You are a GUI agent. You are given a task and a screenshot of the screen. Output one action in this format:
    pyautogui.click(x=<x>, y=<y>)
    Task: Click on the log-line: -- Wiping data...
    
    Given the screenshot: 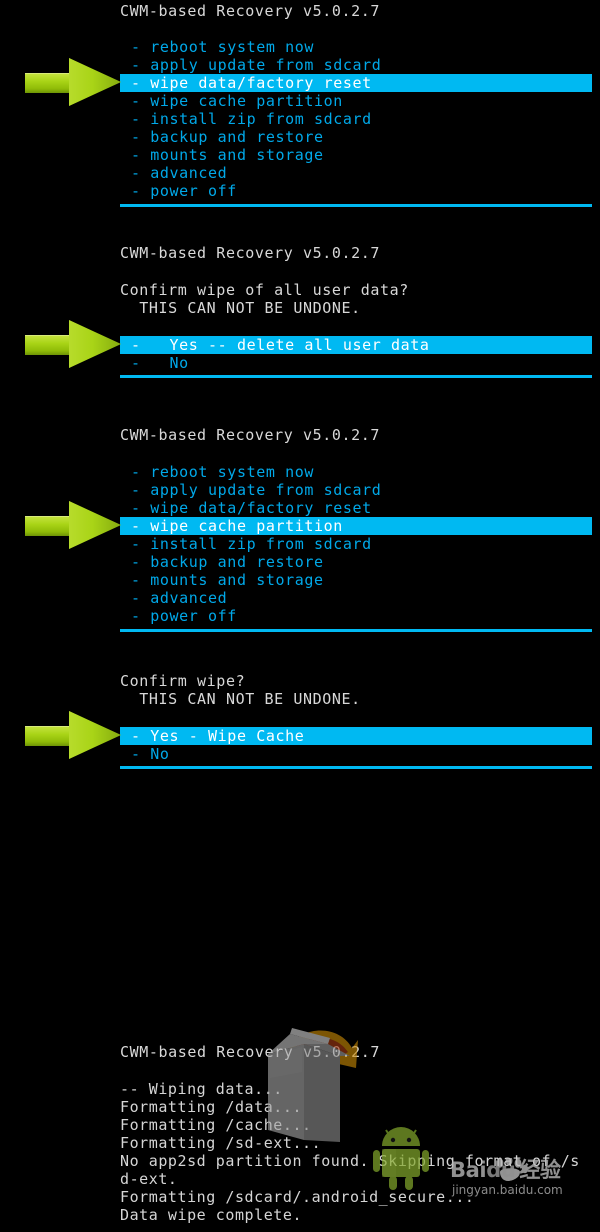 What is the action you would take?
    pyautogui.click(x=201, y=1089)
    